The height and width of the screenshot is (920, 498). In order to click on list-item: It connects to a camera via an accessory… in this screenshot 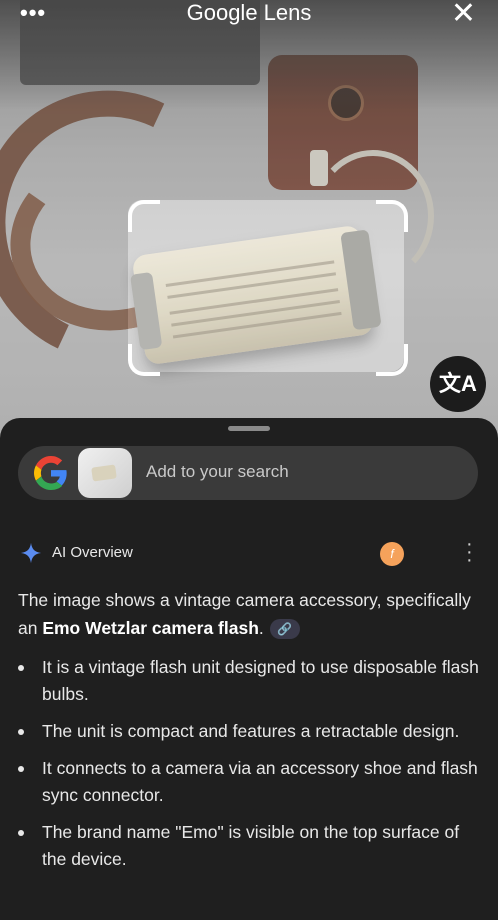, I will do `click(249, 782)`.